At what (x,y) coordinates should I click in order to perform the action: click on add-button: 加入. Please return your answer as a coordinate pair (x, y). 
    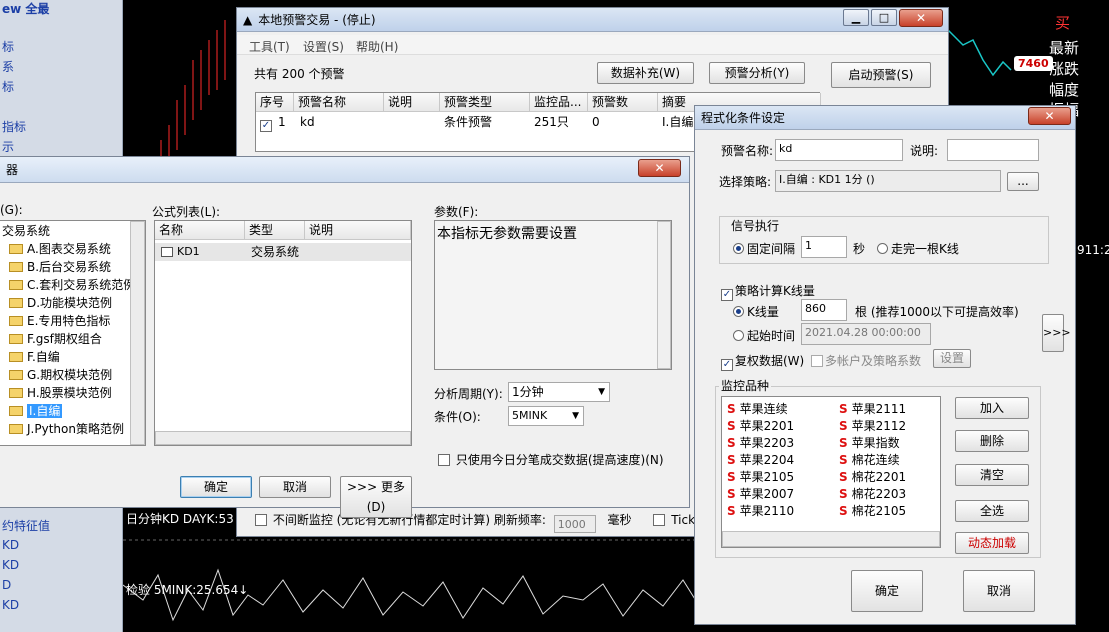
    Looking at the image, I should click on (992, 408).